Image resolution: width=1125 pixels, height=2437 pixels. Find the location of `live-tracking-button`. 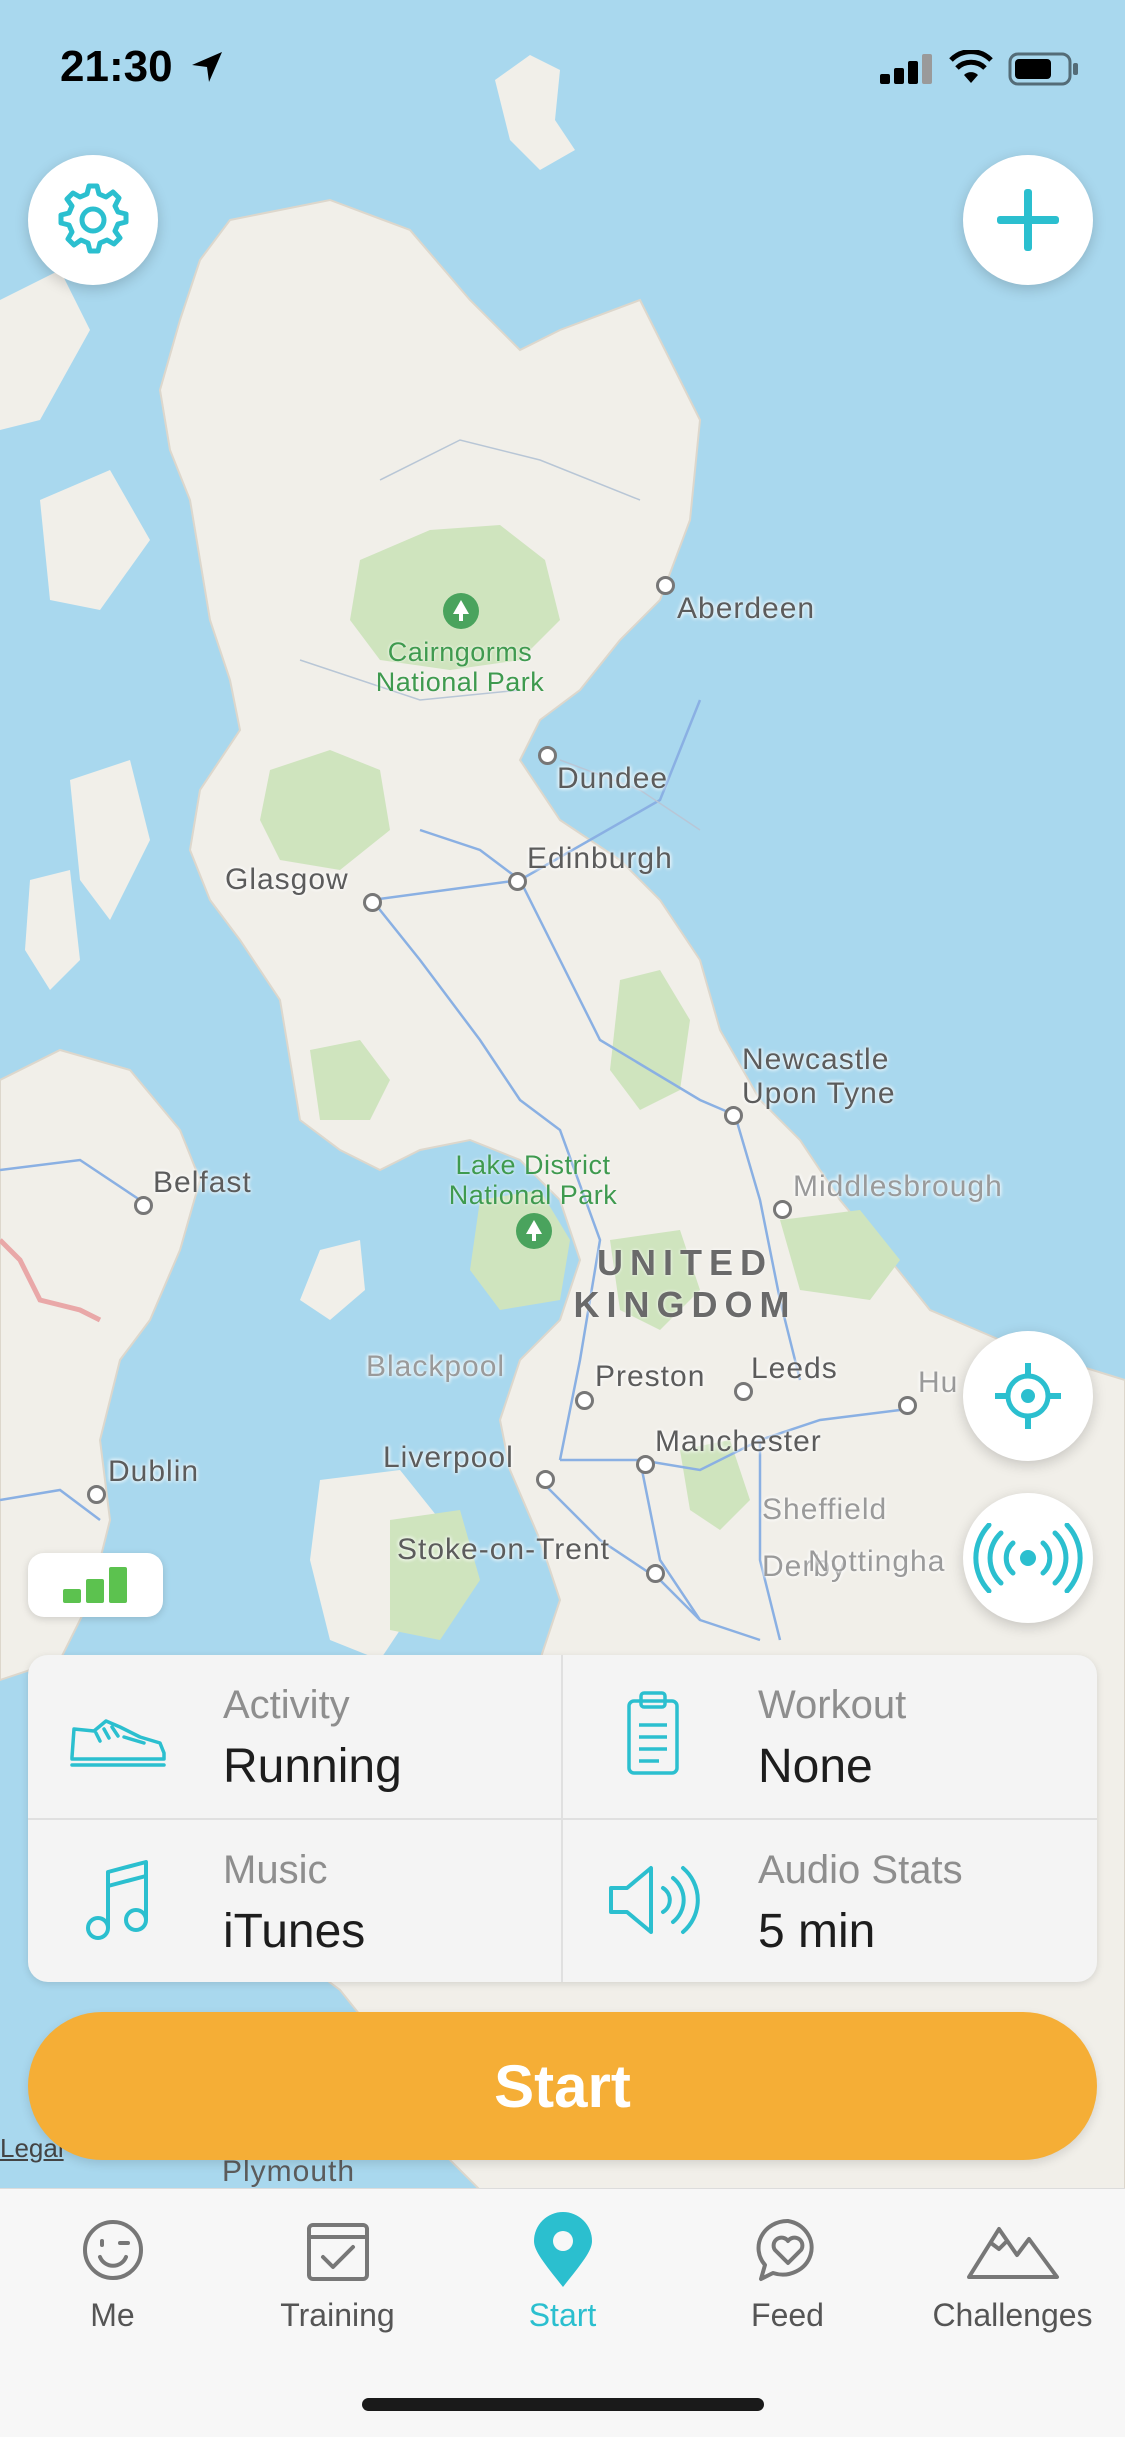

live-tracking-button is located at coordinates (1028, 1558).